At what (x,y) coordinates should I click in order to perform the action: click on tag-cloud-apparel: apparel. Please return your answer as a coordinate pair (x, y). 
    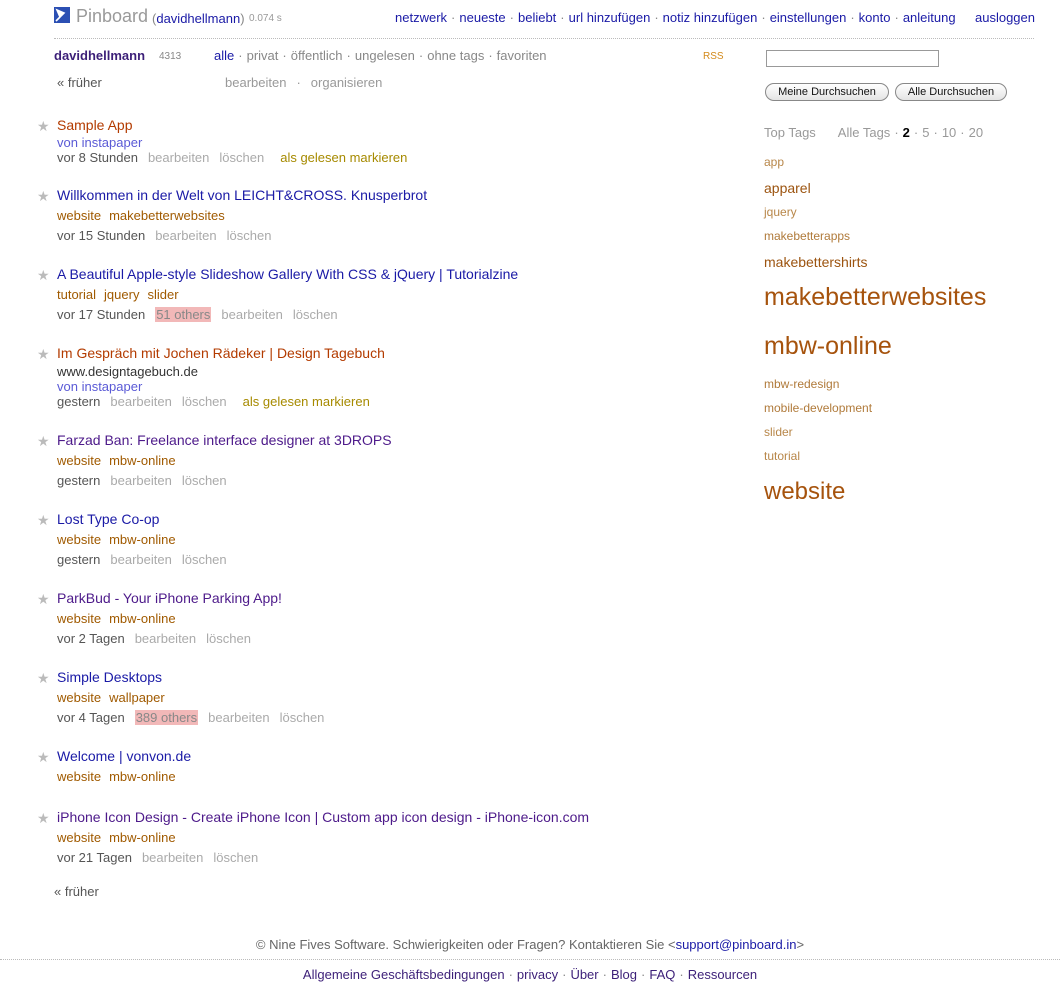
    Looking at the image, I should click on (787, 188).